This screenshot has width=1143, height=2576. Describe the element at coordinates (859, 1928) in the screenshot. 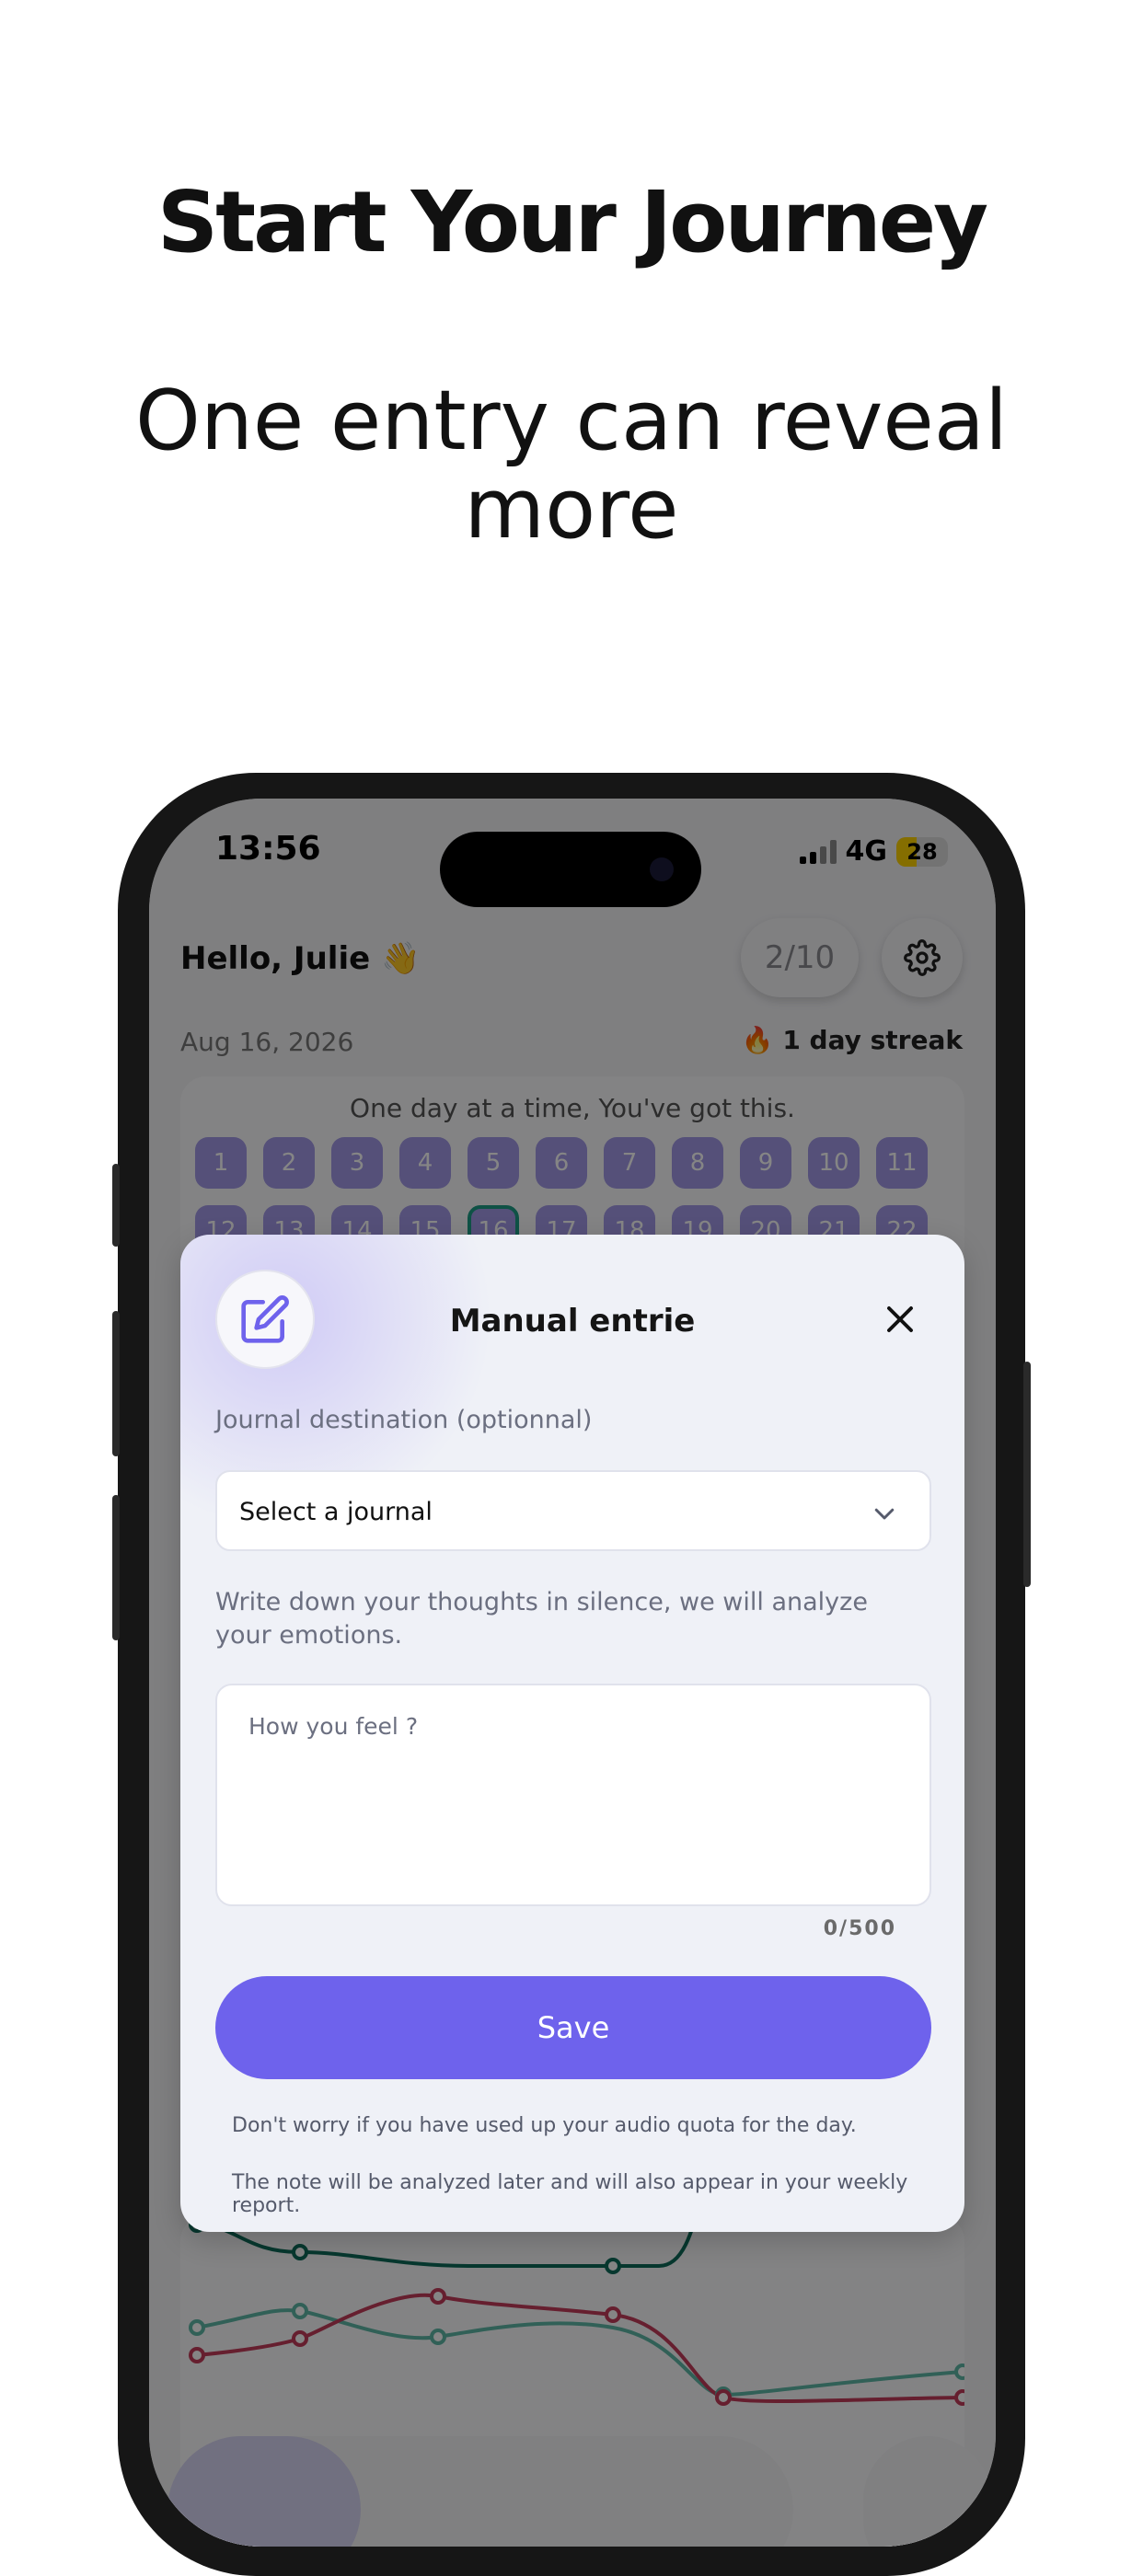

I see `character-counter: 0/500` at that location.